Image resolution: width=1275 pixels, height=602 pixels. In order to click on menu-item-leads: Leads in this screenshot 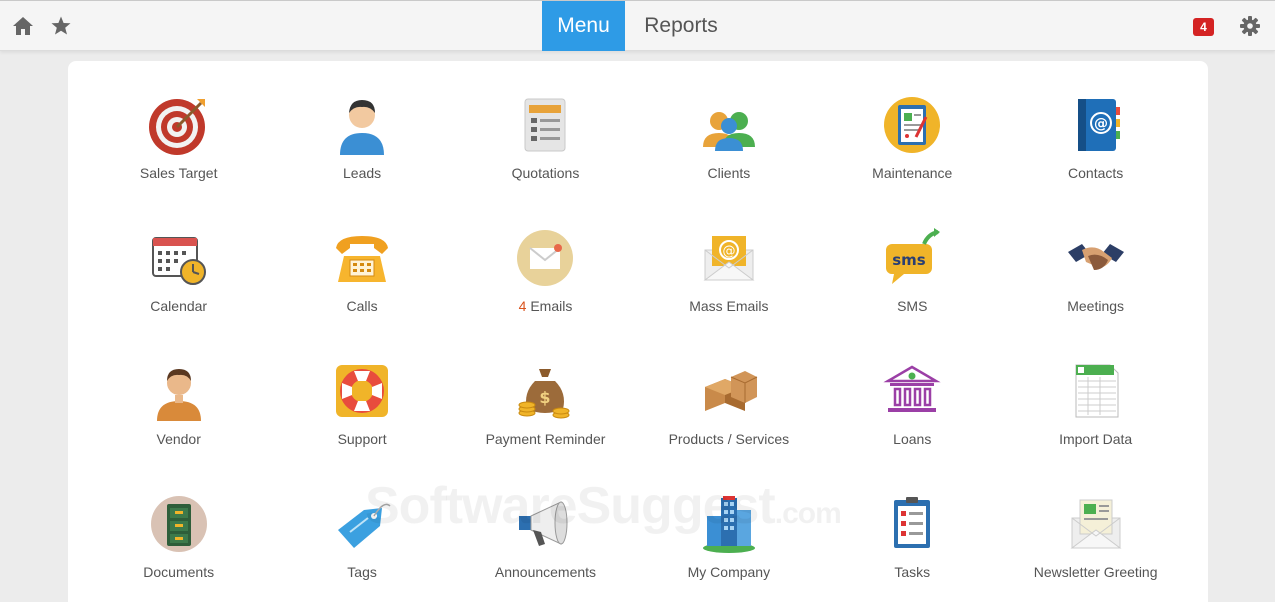, I will do `click(361, 159)`.